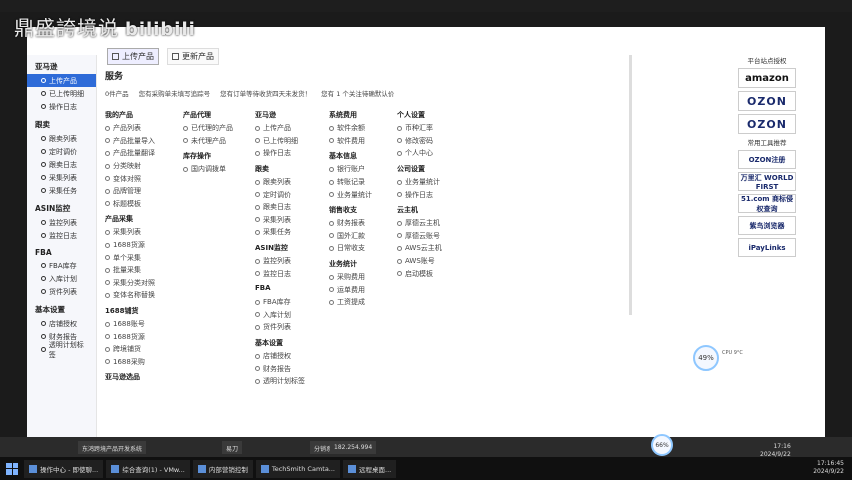  I want to click on service-link: 跟卖日志, so click(293, 207).